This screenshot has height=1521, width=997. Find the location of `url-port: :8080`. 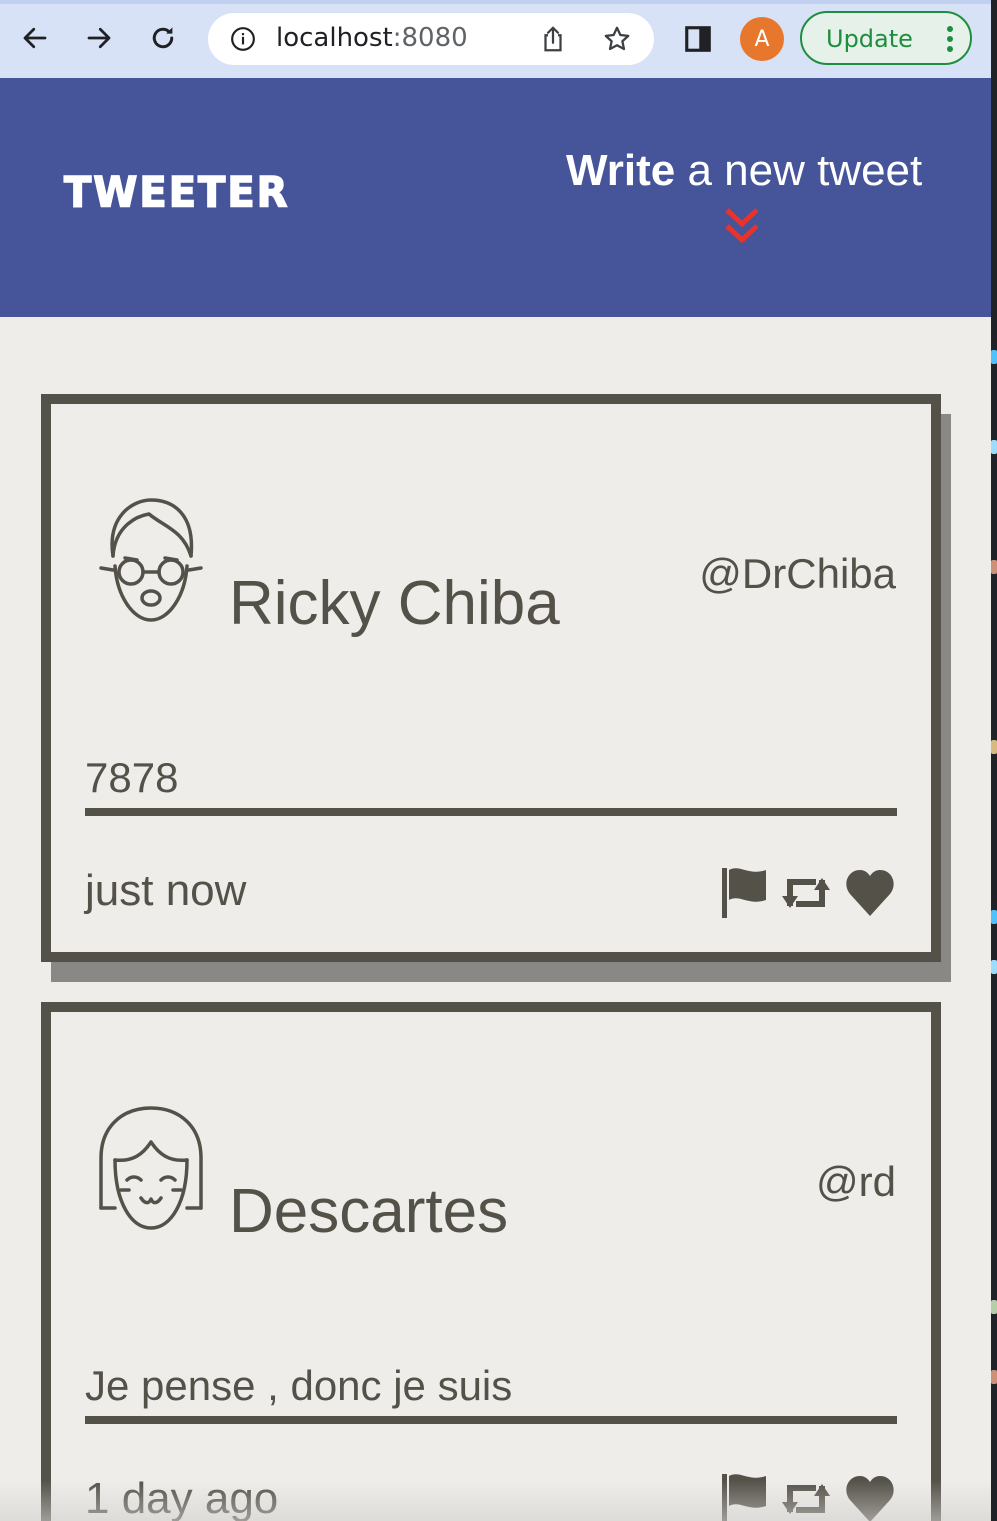

url-port: :8080 is located at coordinates (430, 38).